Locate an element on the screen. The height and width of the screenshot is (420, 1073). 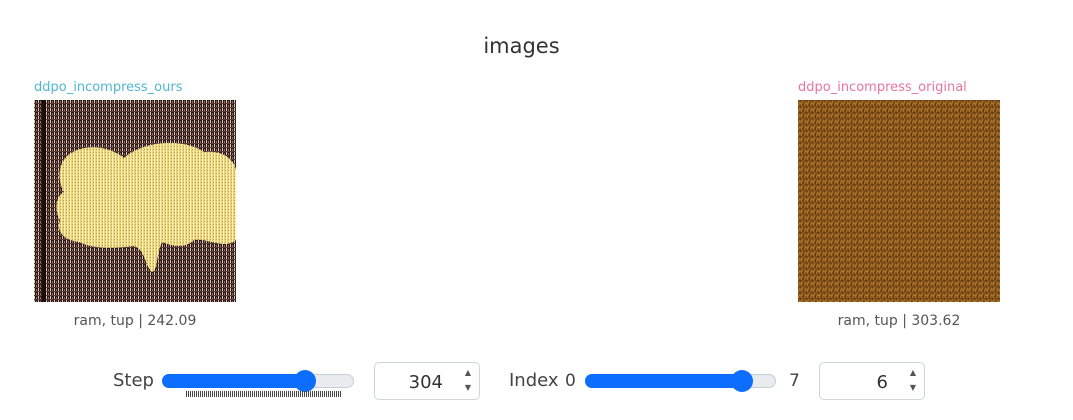
index-max-label: 7 is located at coordinates (794, 381).